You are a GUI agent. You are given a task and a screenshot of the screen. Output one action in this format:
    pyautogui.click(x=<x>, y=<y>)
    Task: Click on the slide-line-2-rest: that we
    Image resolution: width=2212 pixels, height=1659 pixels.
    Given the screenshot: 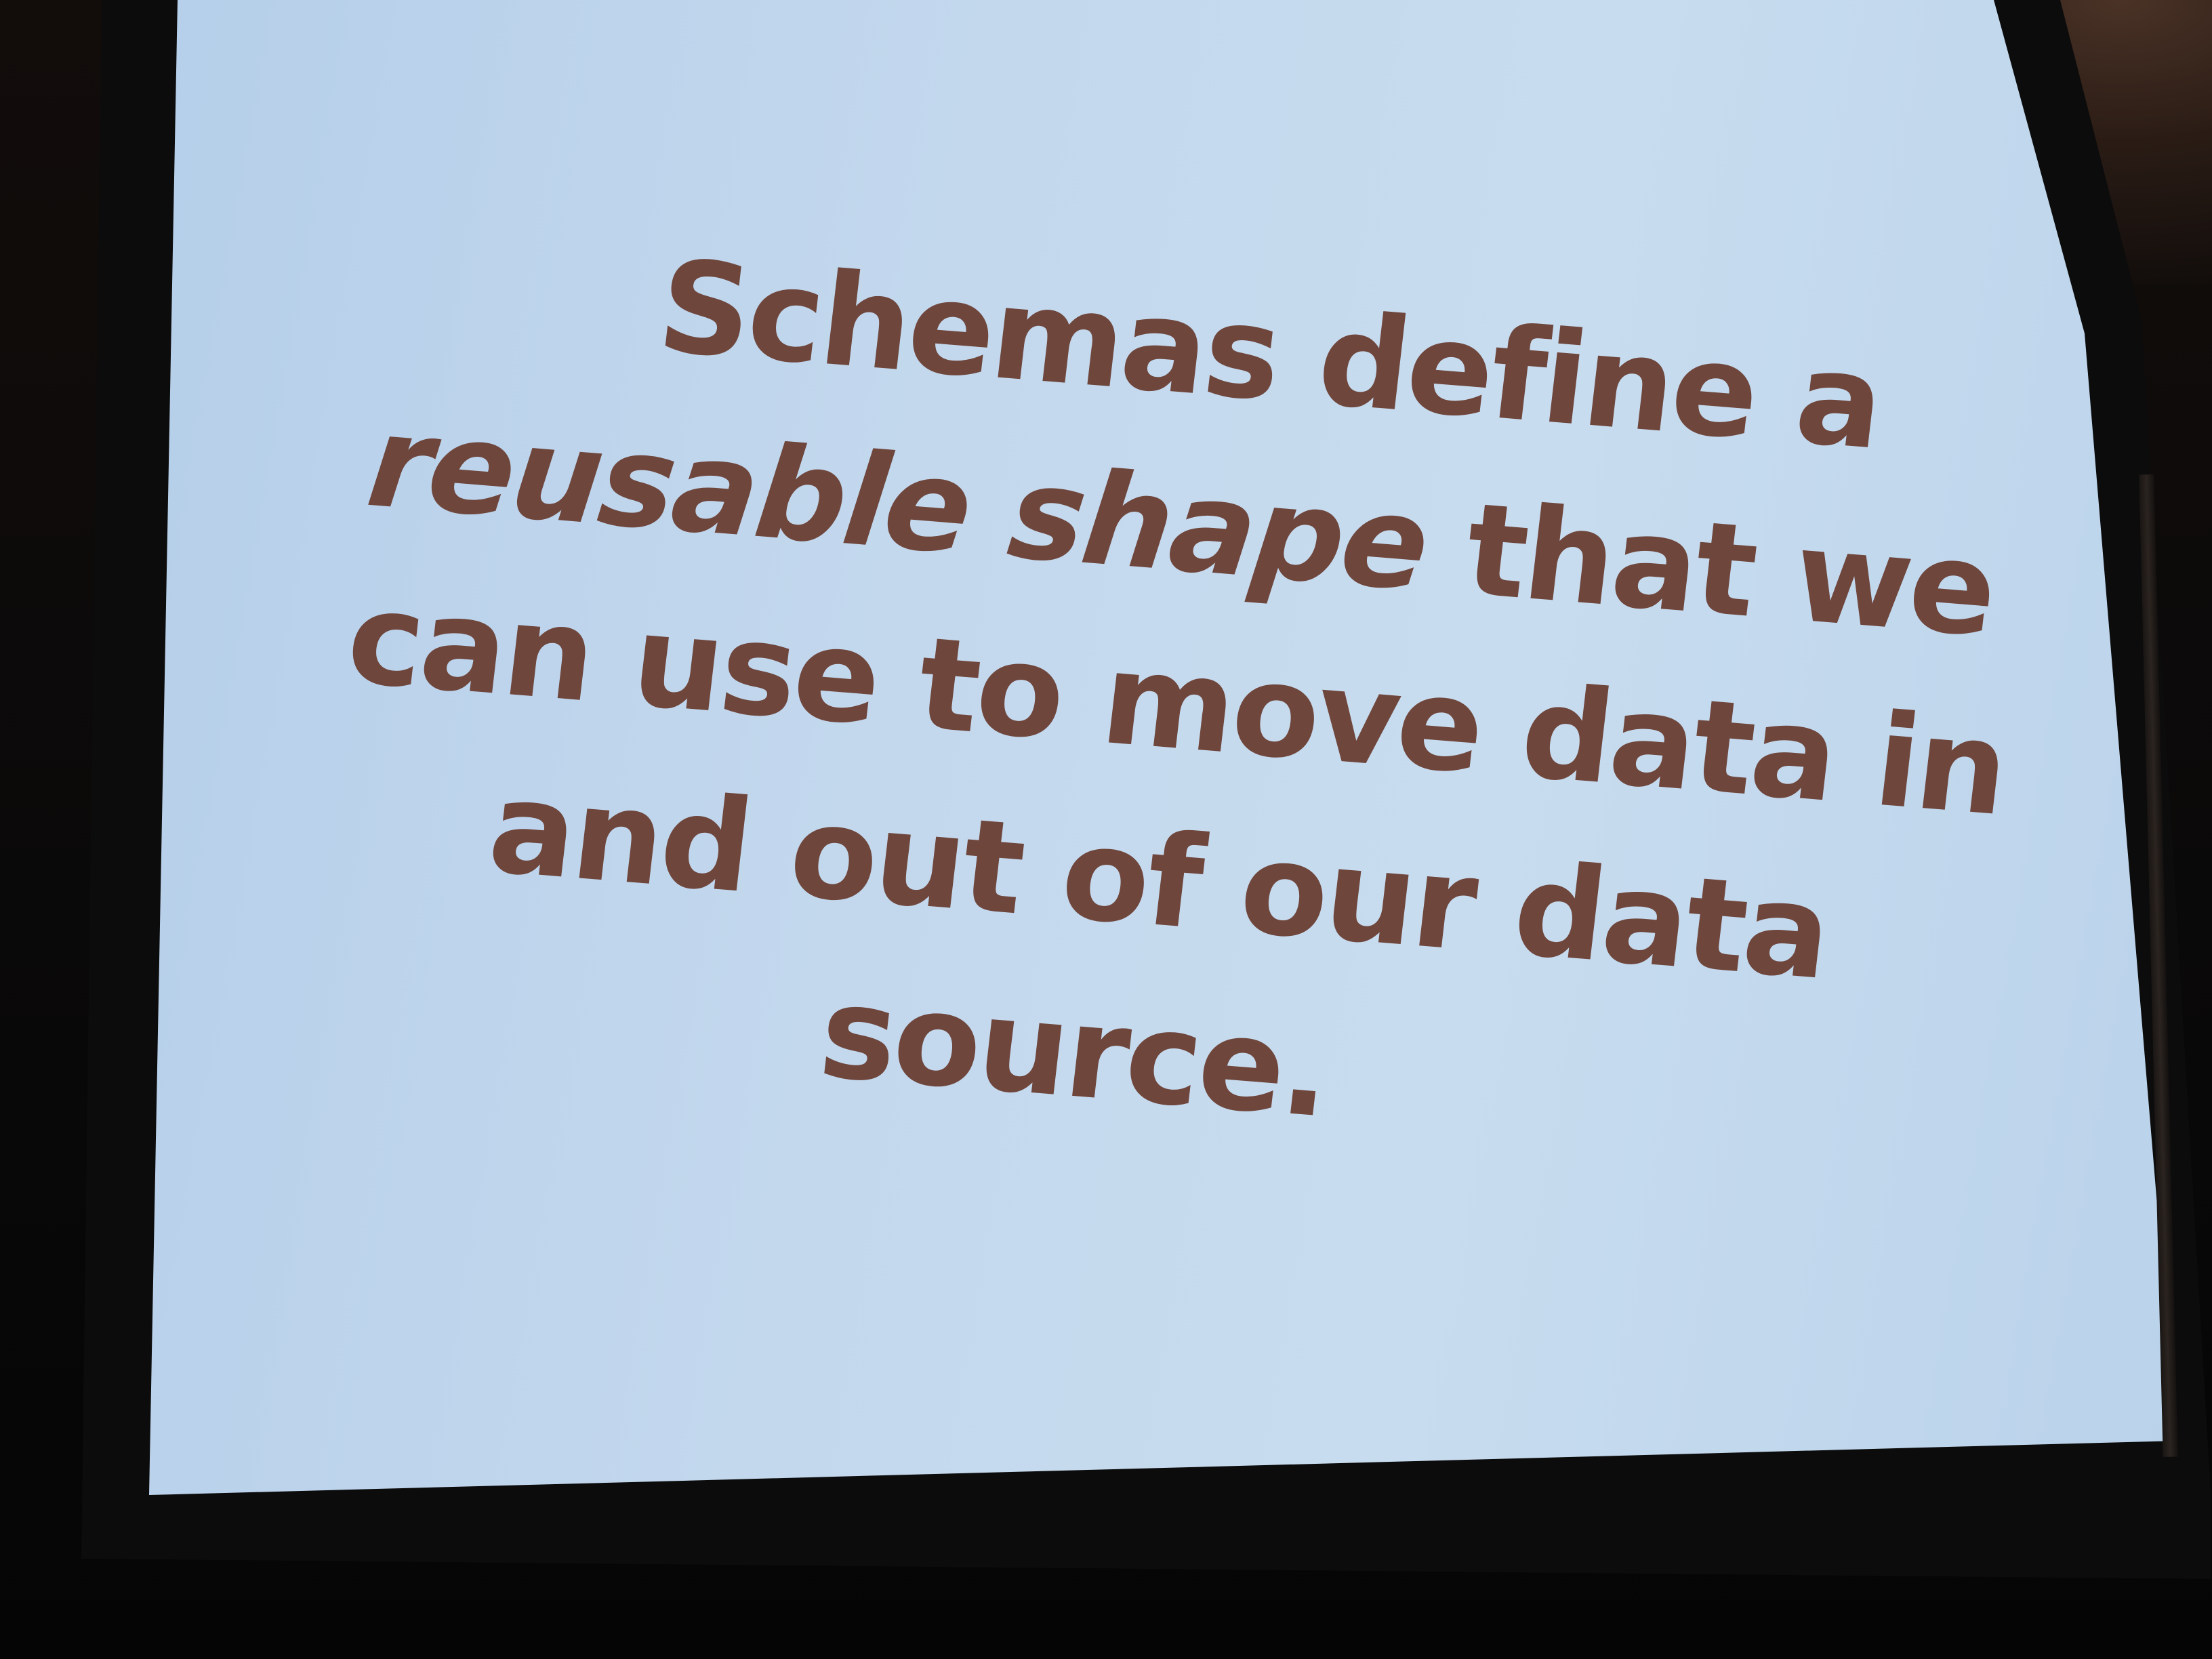 What is the action you would take?
    pyautogui.click(x=1709, y=568)
    